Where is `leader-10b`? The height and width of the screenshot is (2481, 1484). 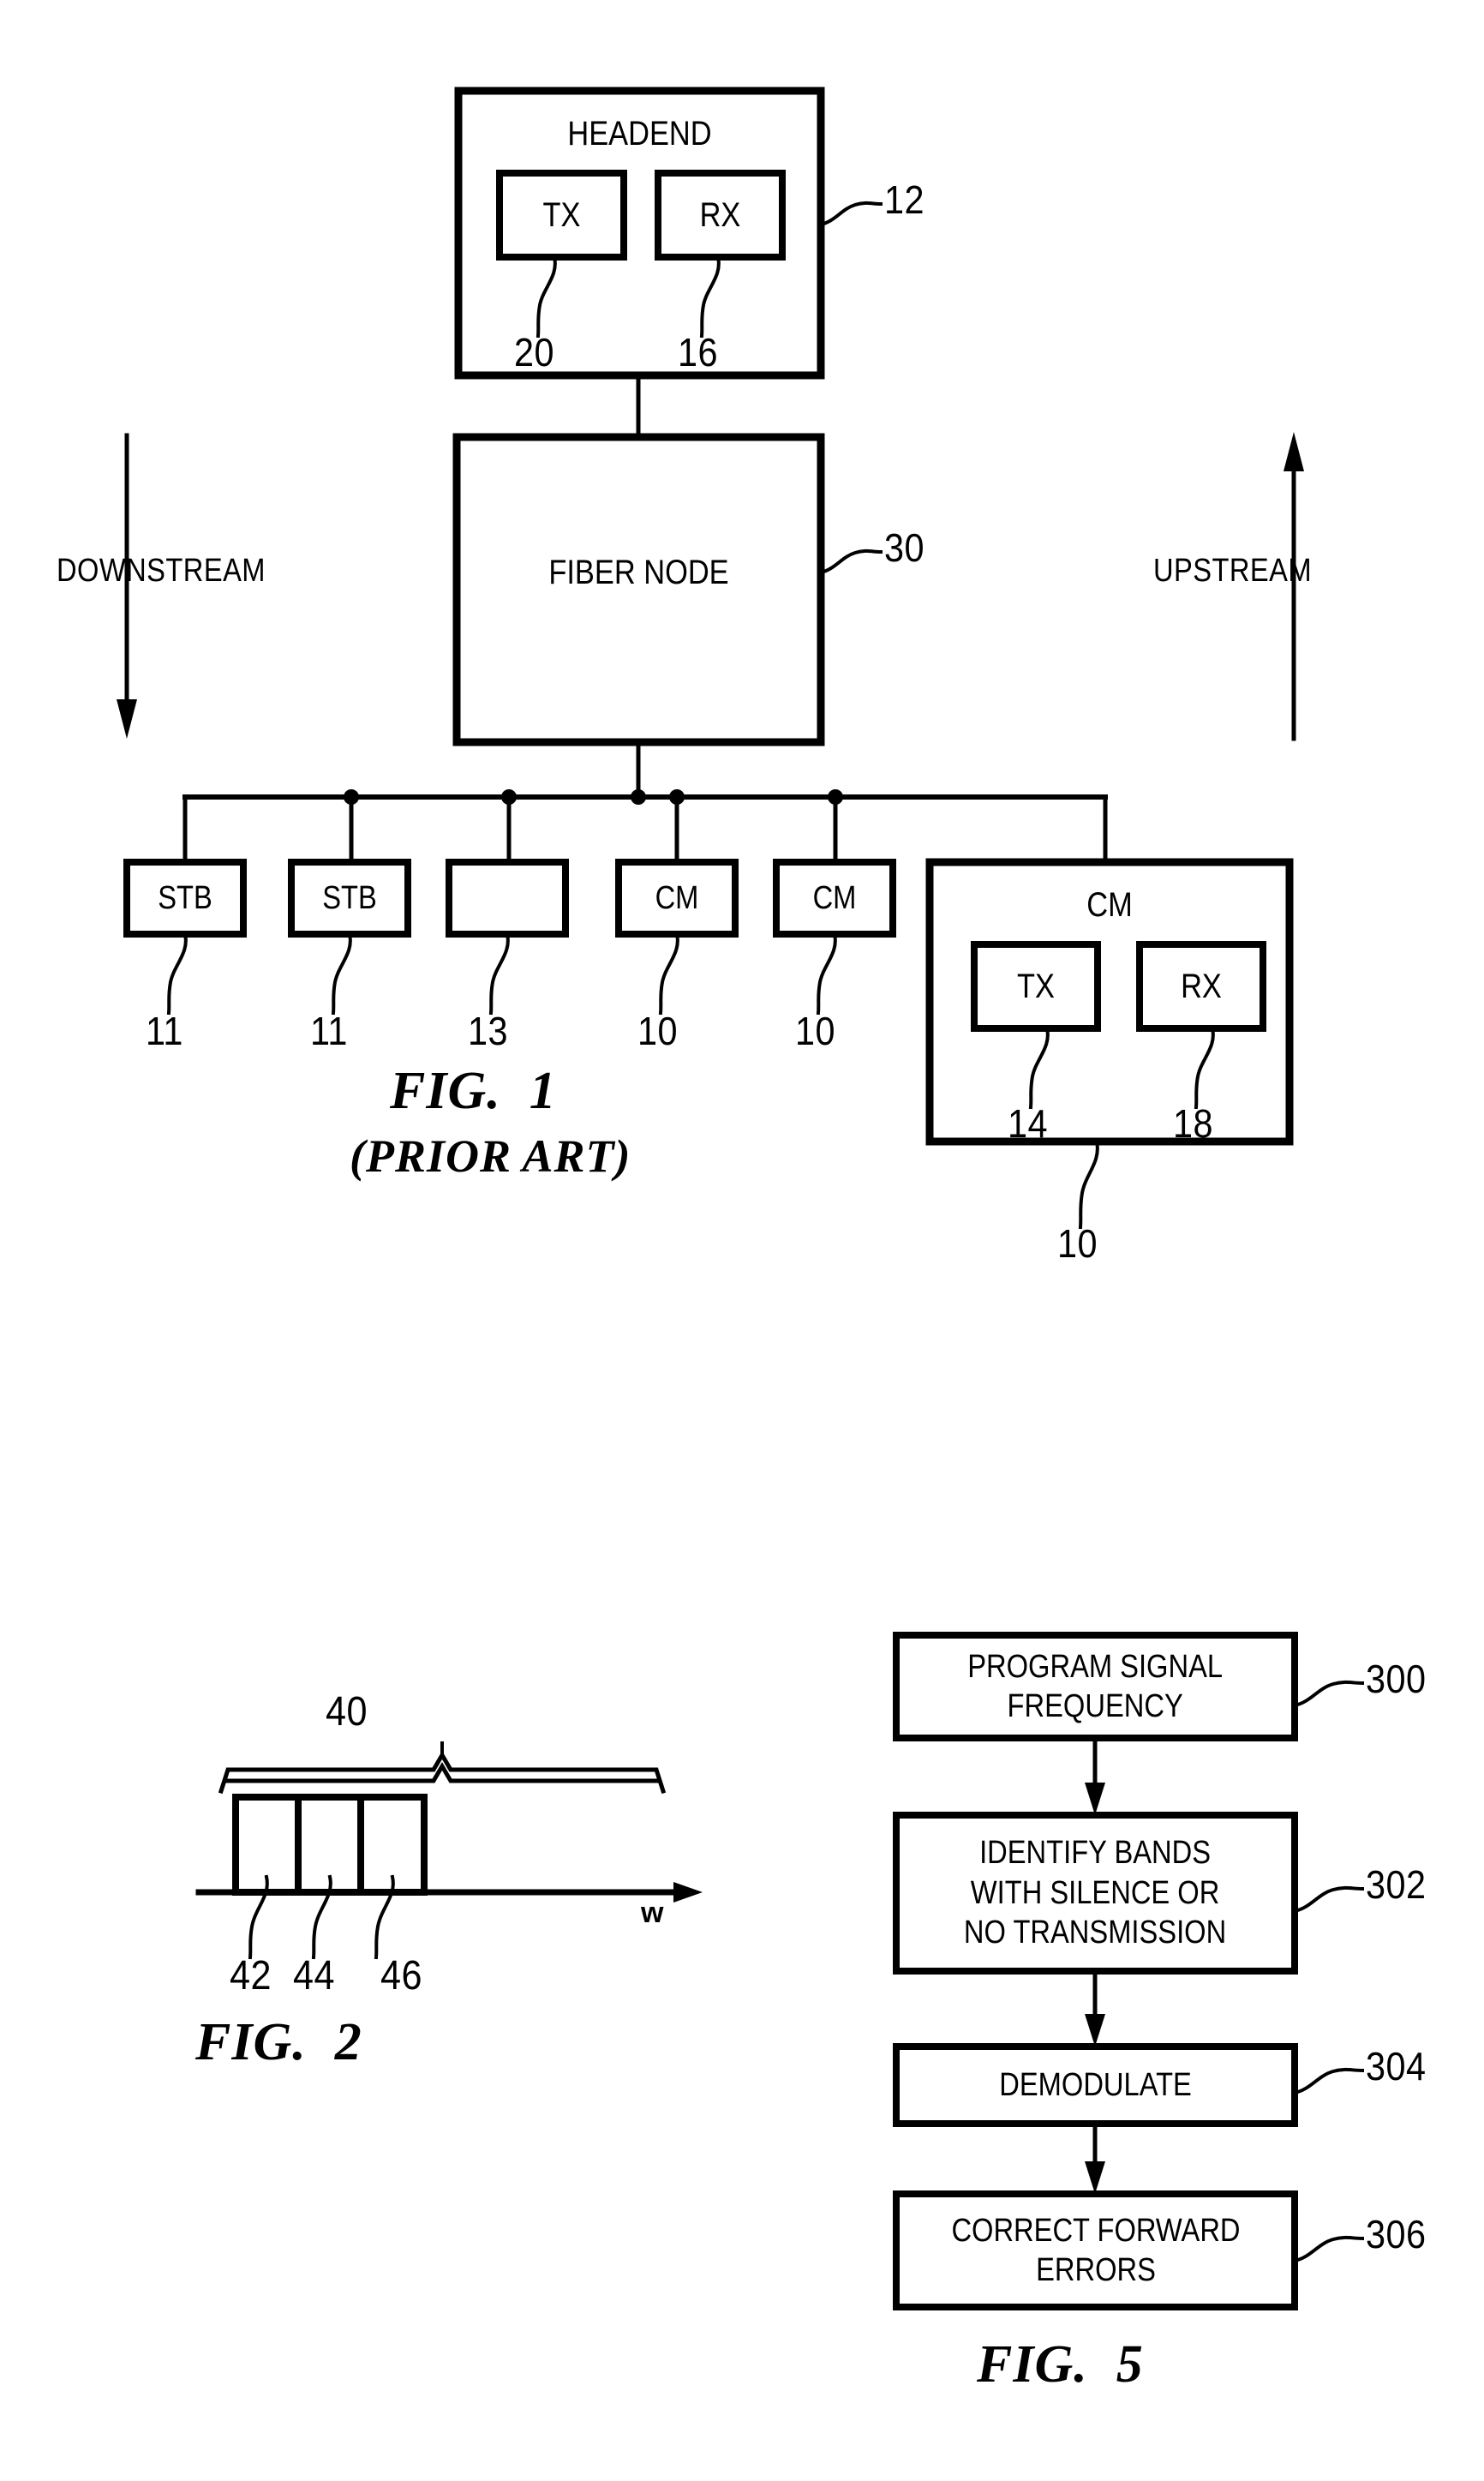 leader-10b is located at coordinates (826, 974).